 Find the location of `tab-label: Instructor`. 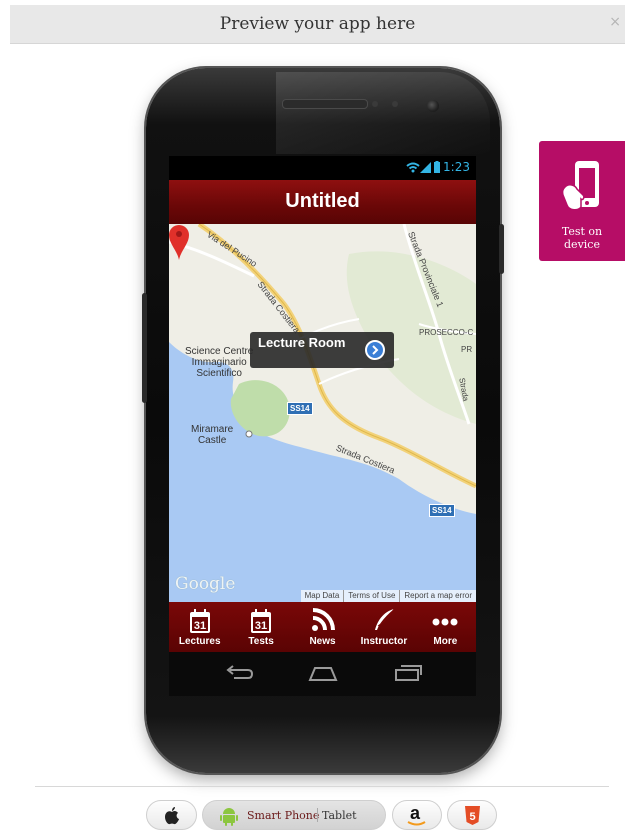

tab-label: Instructor is located at coordinates (384, 641).